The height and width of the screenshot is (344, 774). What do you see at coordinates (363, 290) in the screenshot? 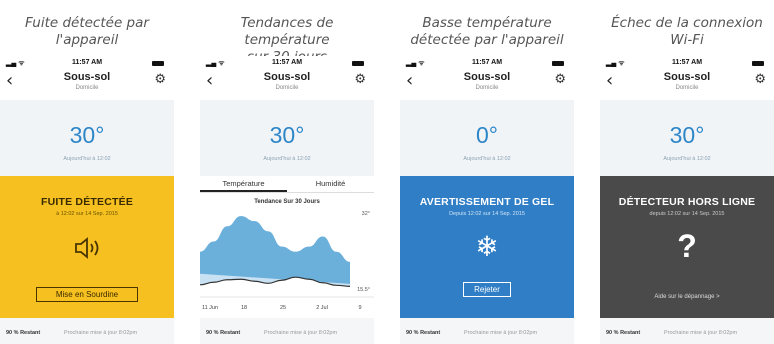
I see `y-tick-label: 15.5°` at bounding box center [363, 290].